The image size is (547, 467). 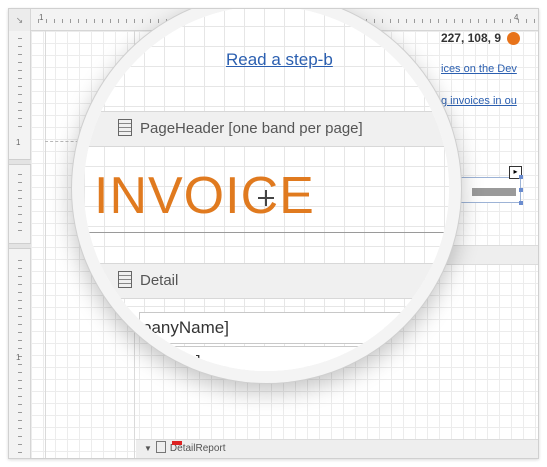 I want to click on collapse-arrow-icon: ▼, so click(x=148, y=448).